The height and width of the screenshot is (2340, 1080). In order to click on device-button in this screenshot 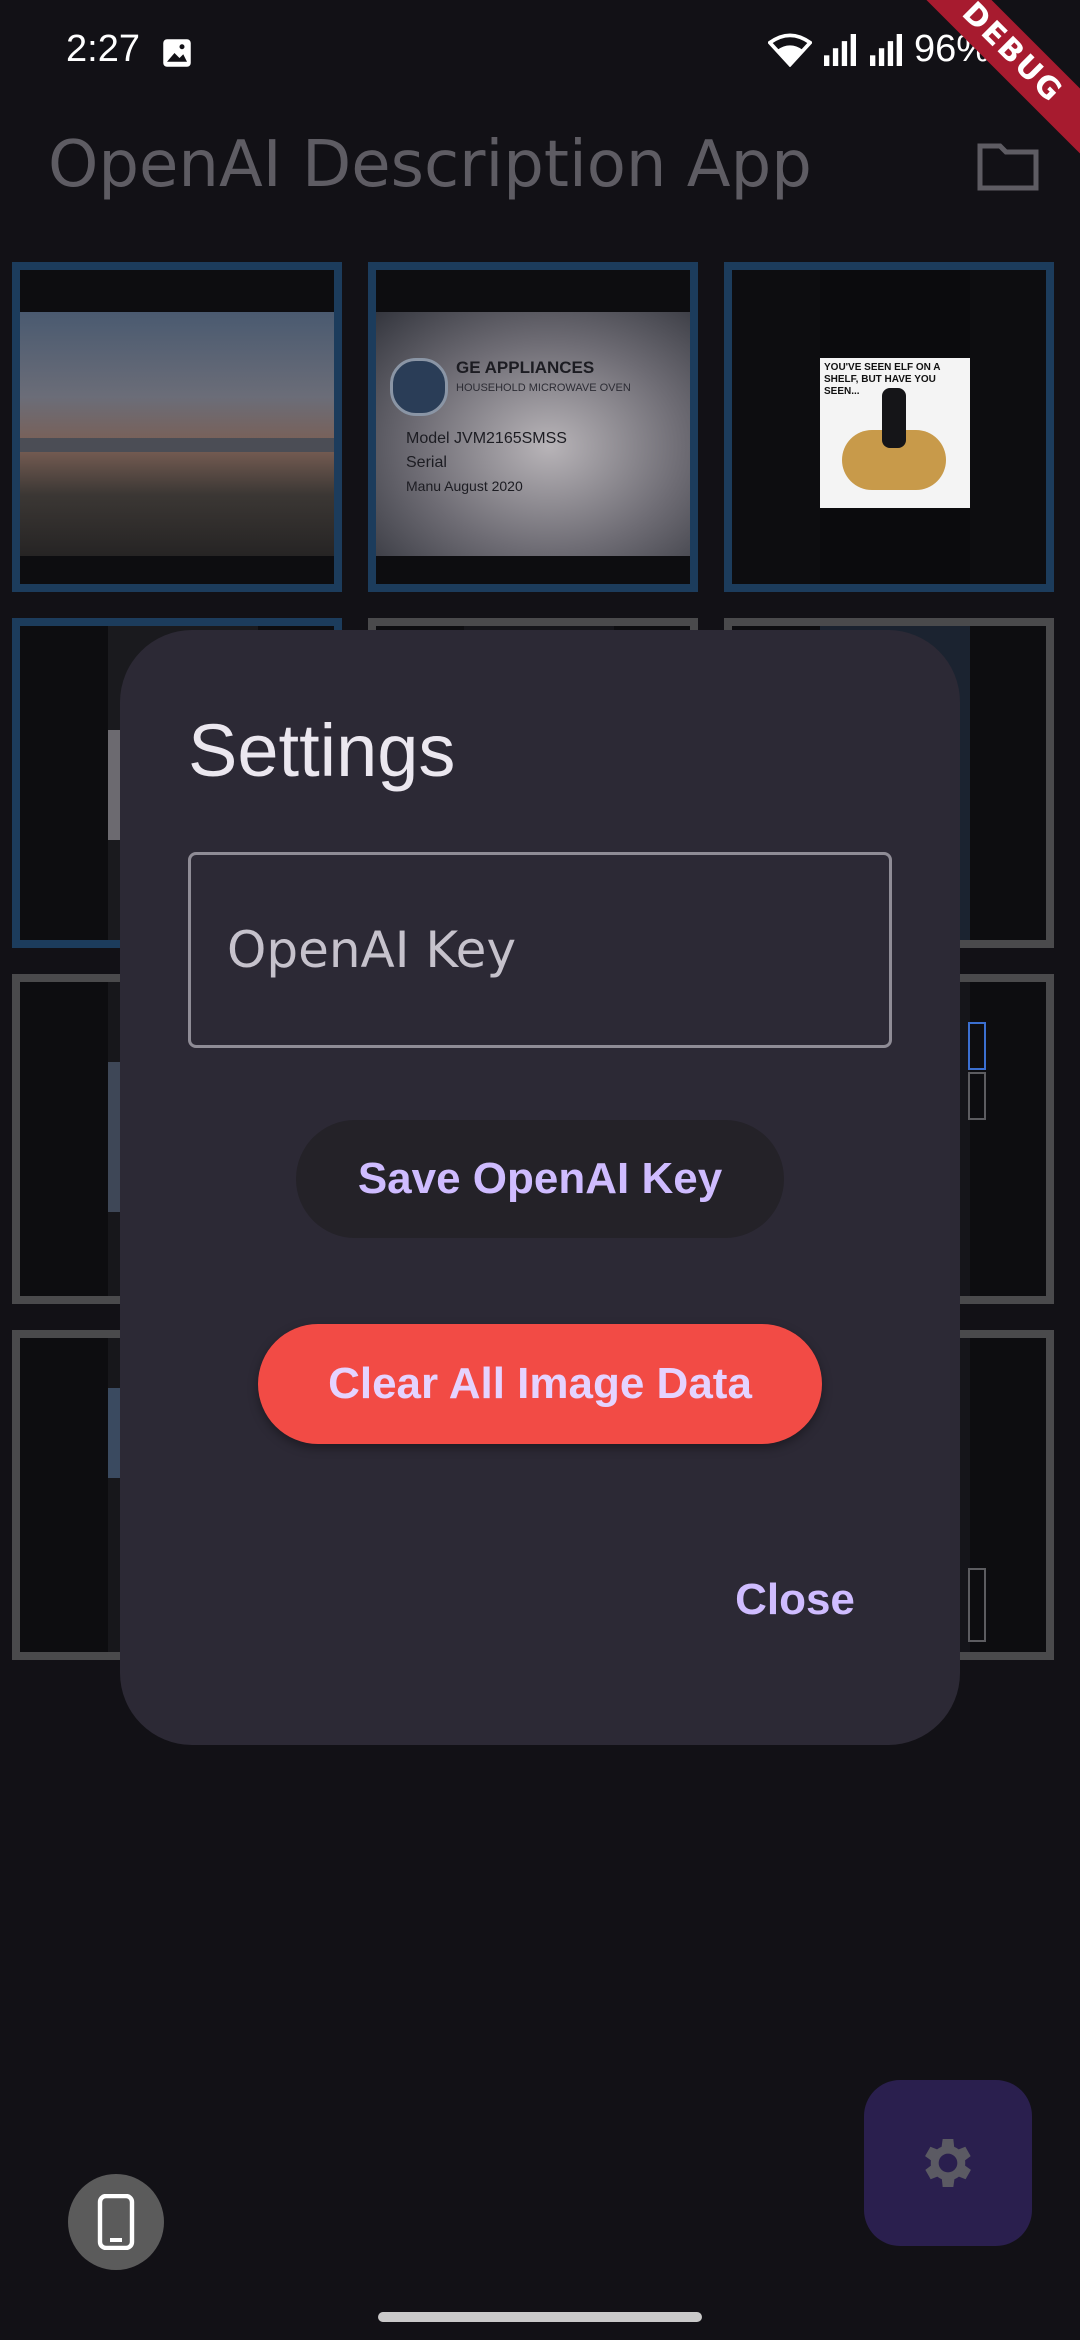, I will do `click(116, 2222)`.